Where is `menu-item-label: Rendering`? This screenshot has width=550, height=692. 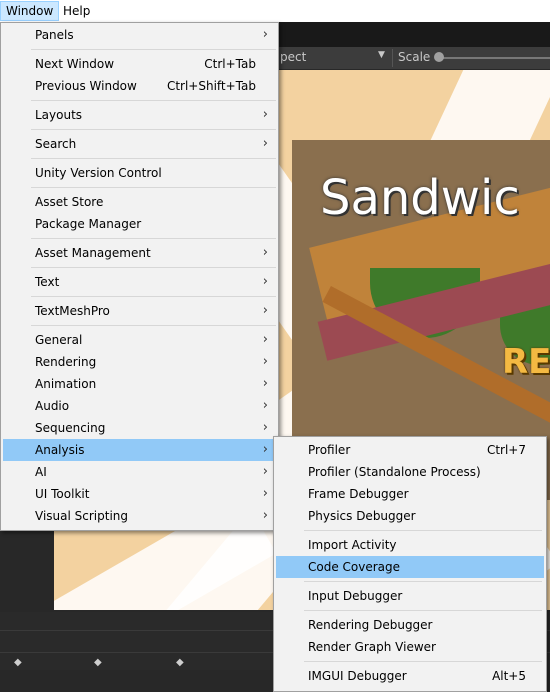 menu-item-label: Rendering is located at coordinates (66, 362).